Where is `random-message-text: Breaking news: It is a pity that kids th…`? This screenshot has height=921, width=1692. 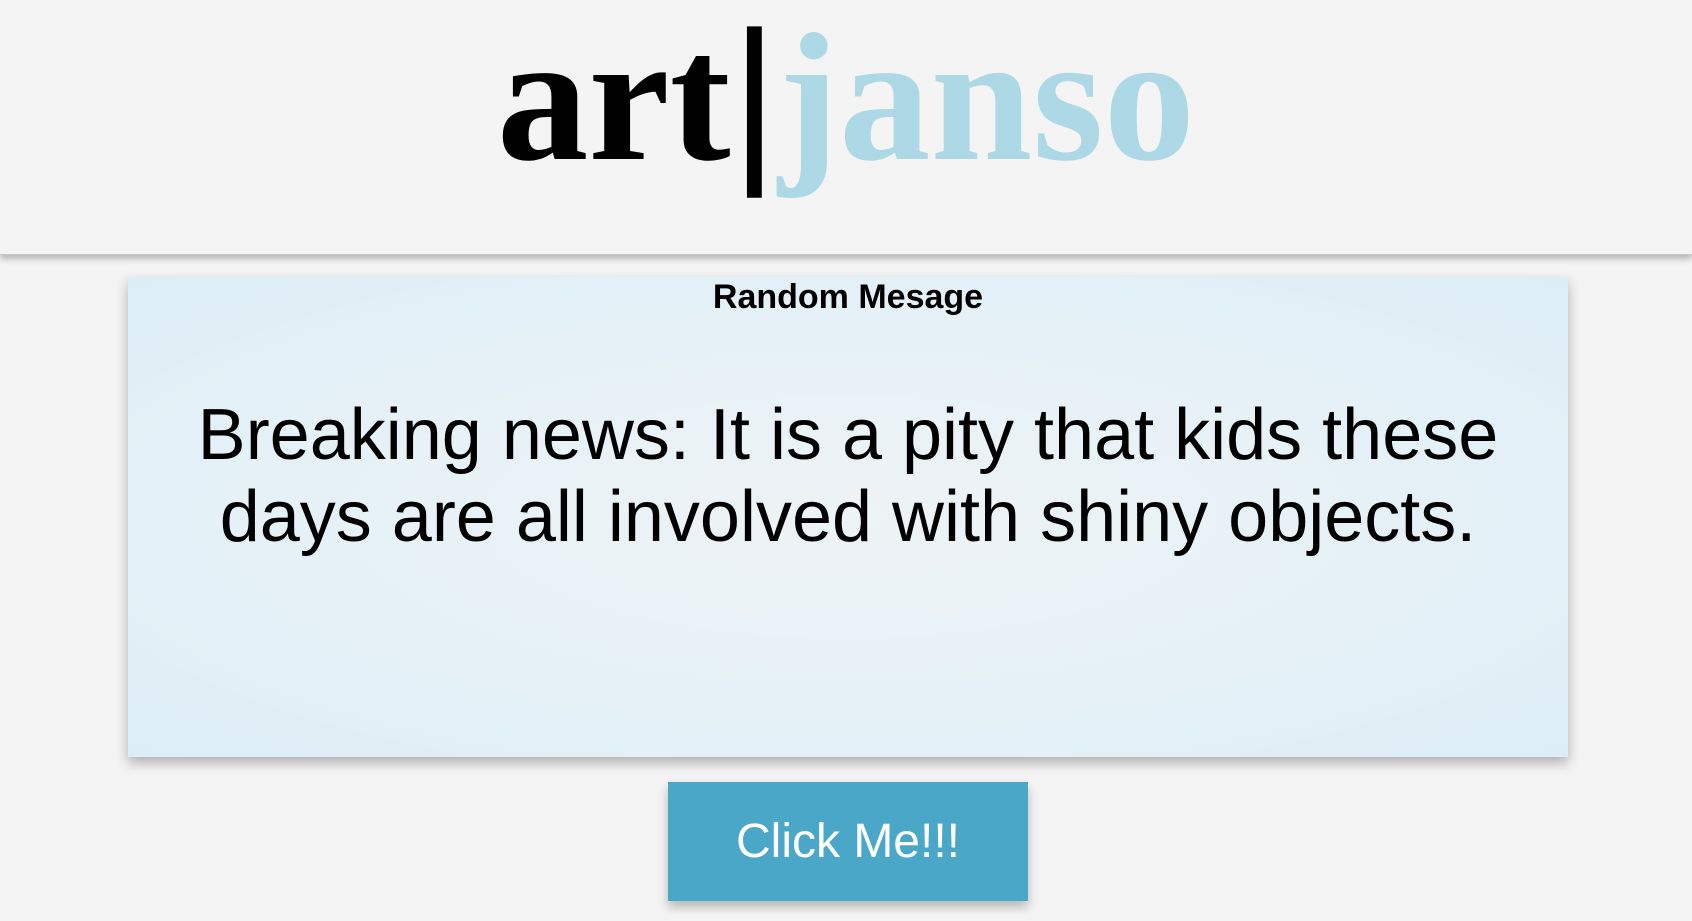 random-message-text: Breaking news: It is a pity that kids th… is located at coordinates (848, 476).